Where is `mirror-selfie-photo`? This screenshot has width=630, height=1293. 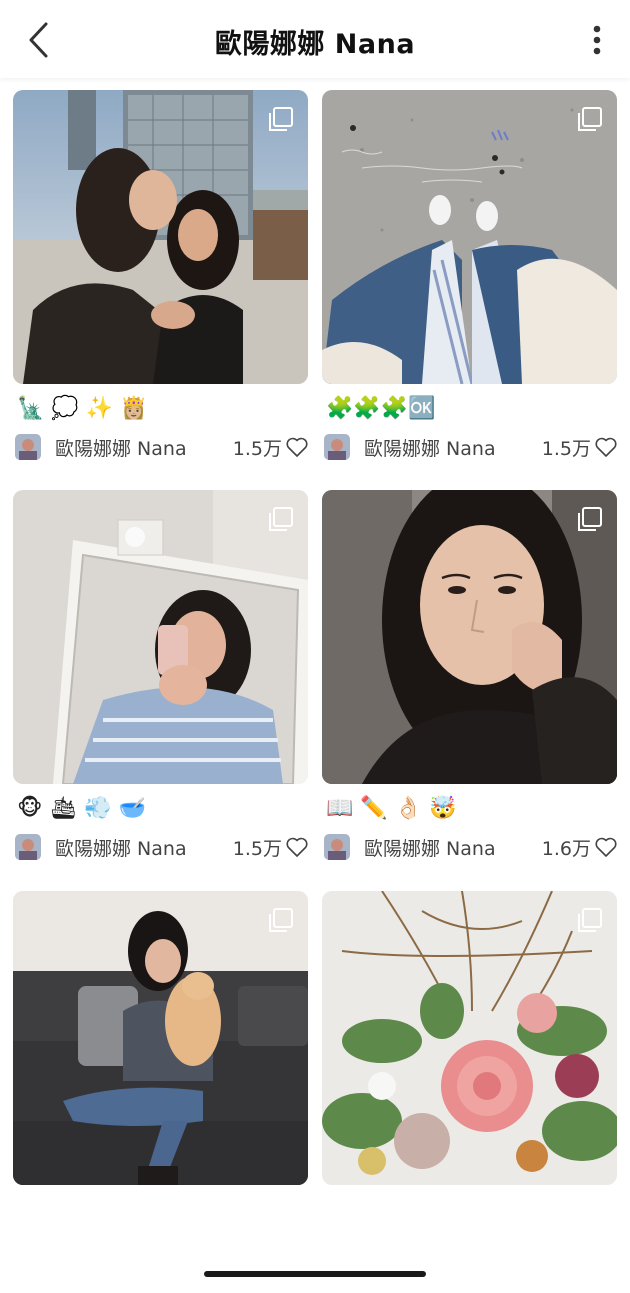 mirror-selfie-photo is located at coordinates (160, 637).